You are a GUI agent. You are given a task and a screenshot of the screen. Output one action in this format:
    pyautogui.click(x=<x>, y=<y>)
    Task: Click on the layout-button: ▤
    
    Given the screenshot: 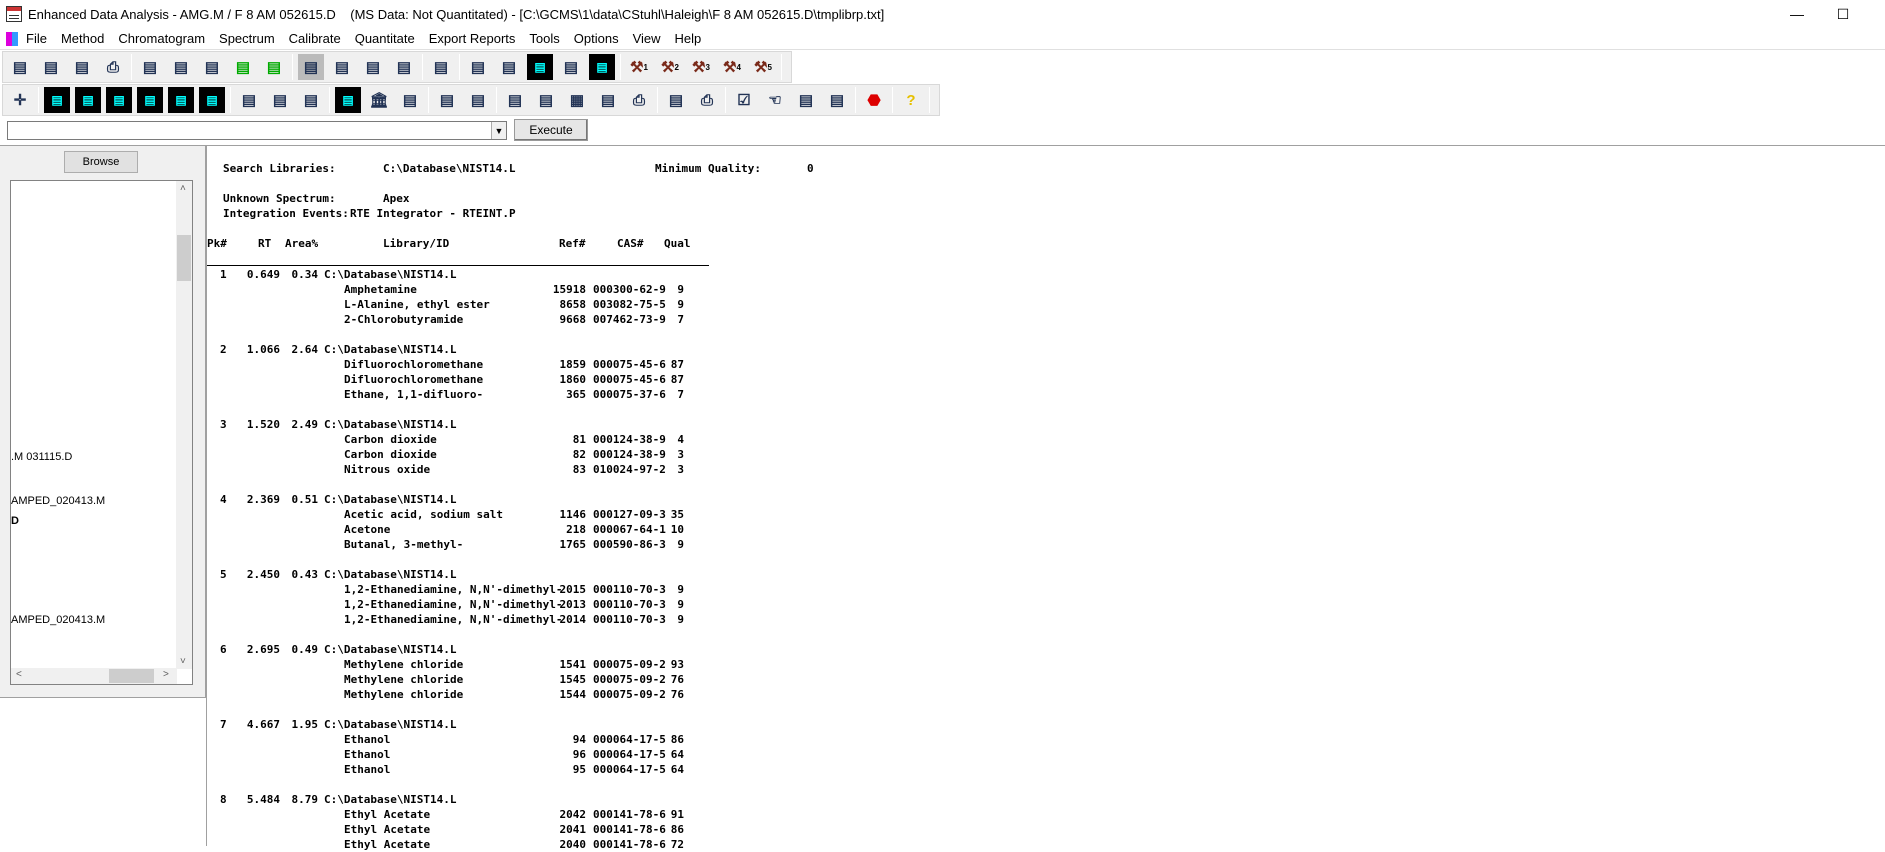 What is the action you would take?
    pyautogui.click(x=311, y=67)
    